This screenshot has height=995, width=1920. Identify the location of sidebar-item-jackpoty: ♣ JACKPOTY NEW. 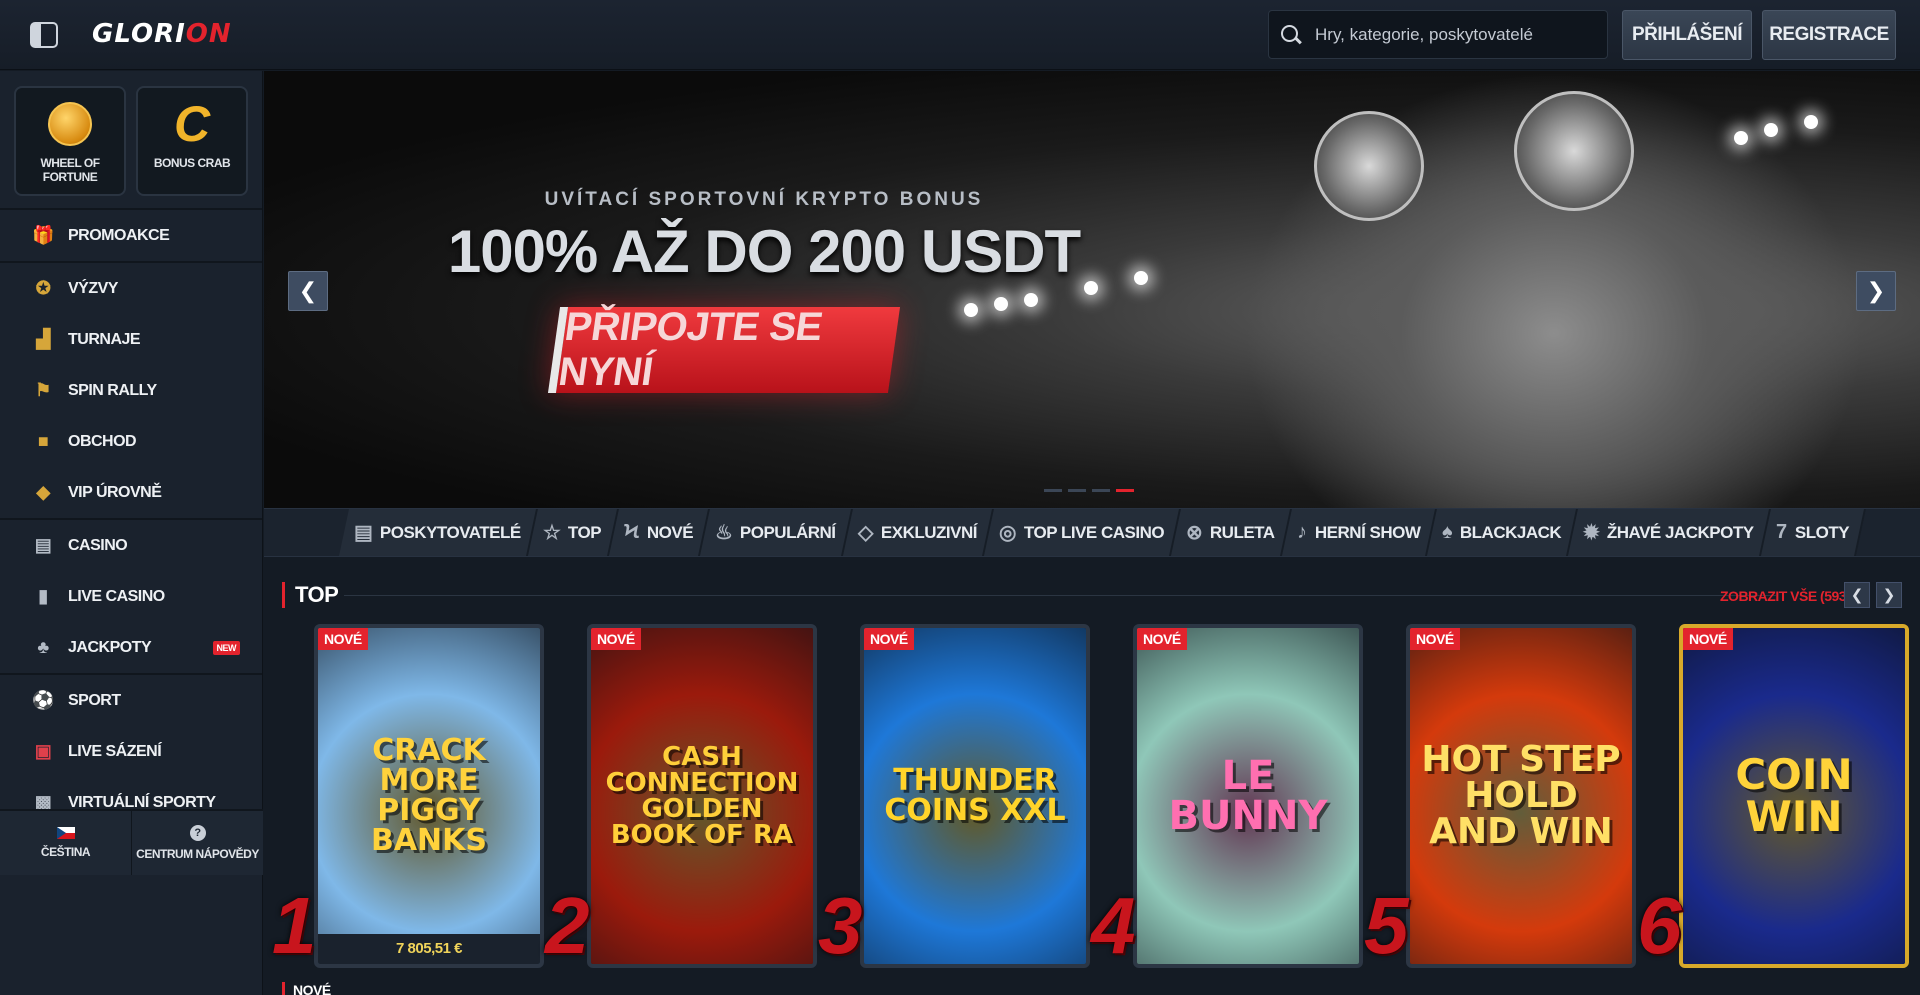
(131, 647).